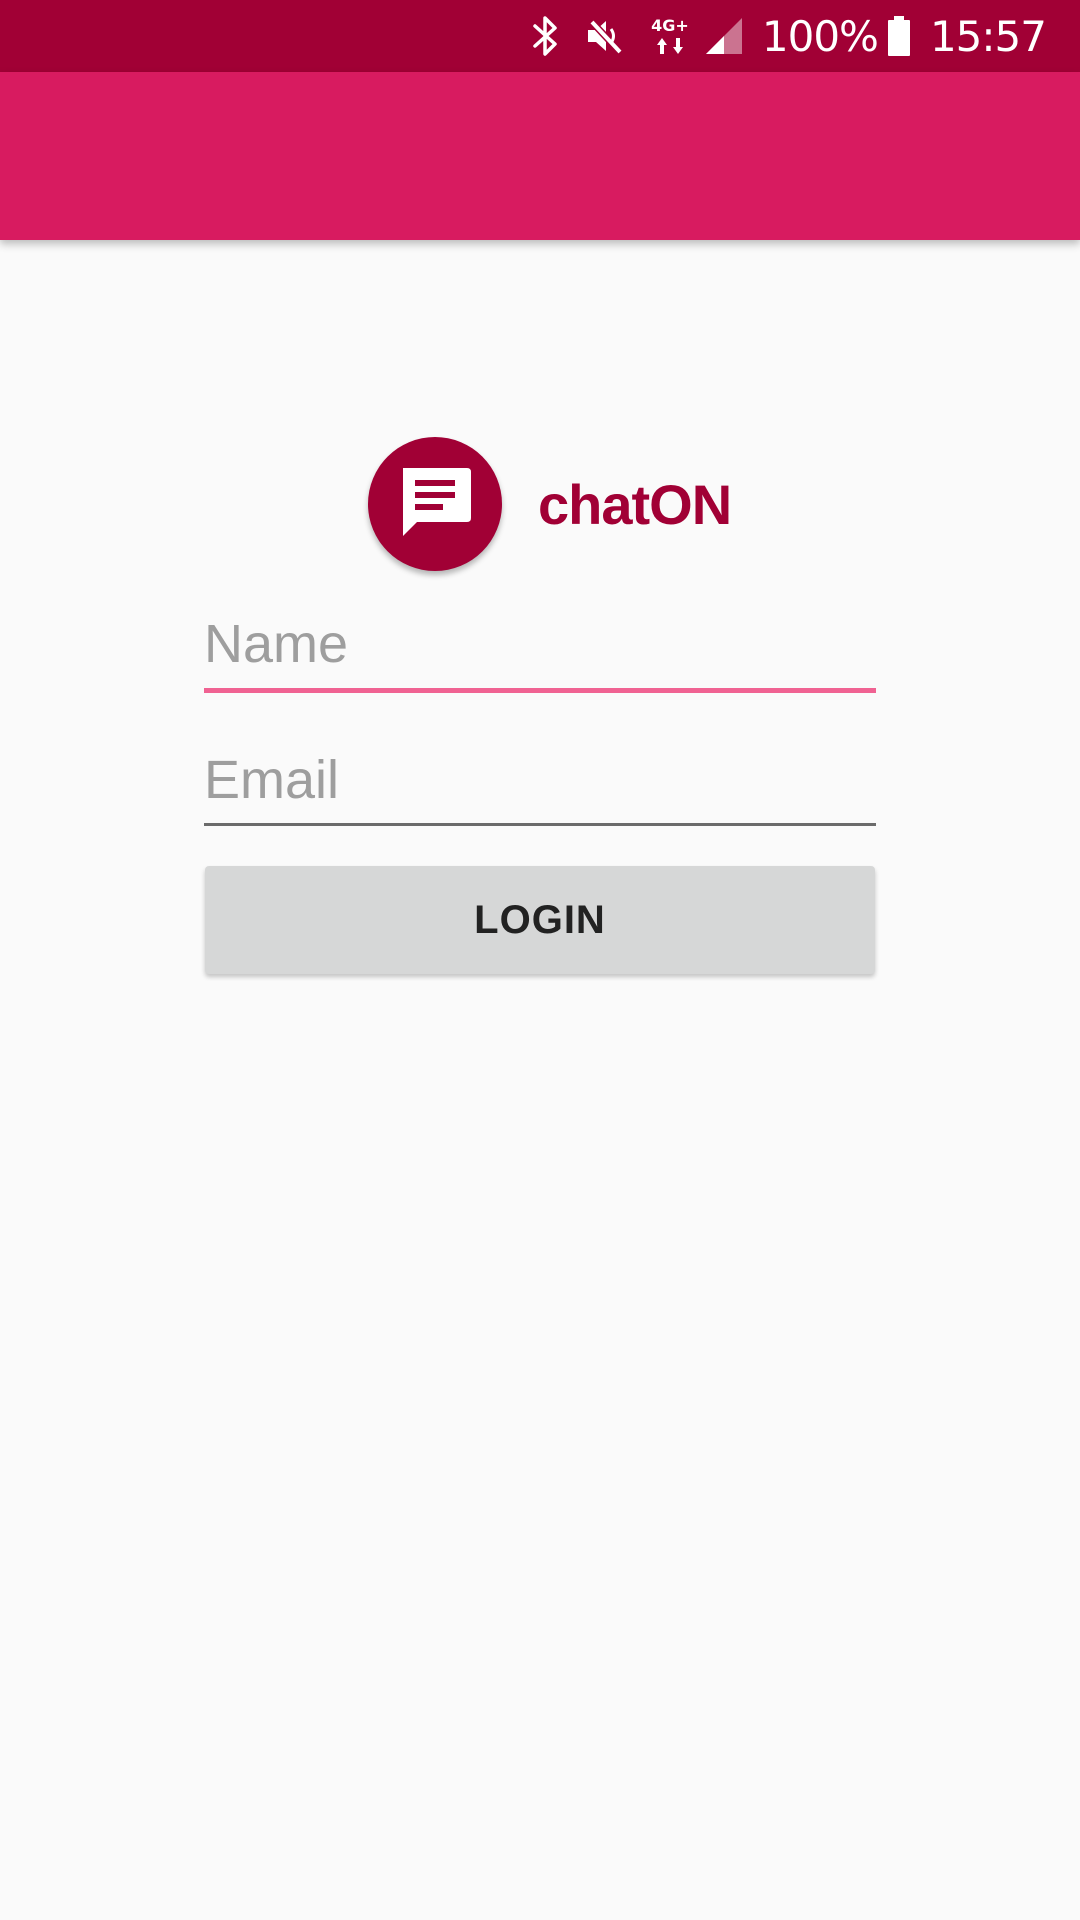 The height and width of the screenshot is (1920, 1080). What do you see at coordinates (540, 690) in the screenshot?
I see `name-field-underline` at bounding box center [540, 690].